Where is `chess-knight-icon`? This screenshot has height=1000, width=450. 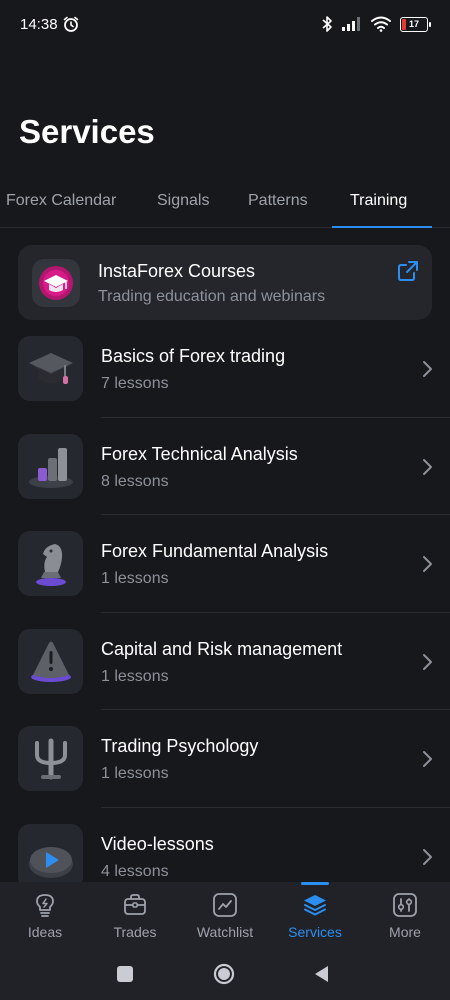
chess-knight-icon is located at coordinates (50, 564).